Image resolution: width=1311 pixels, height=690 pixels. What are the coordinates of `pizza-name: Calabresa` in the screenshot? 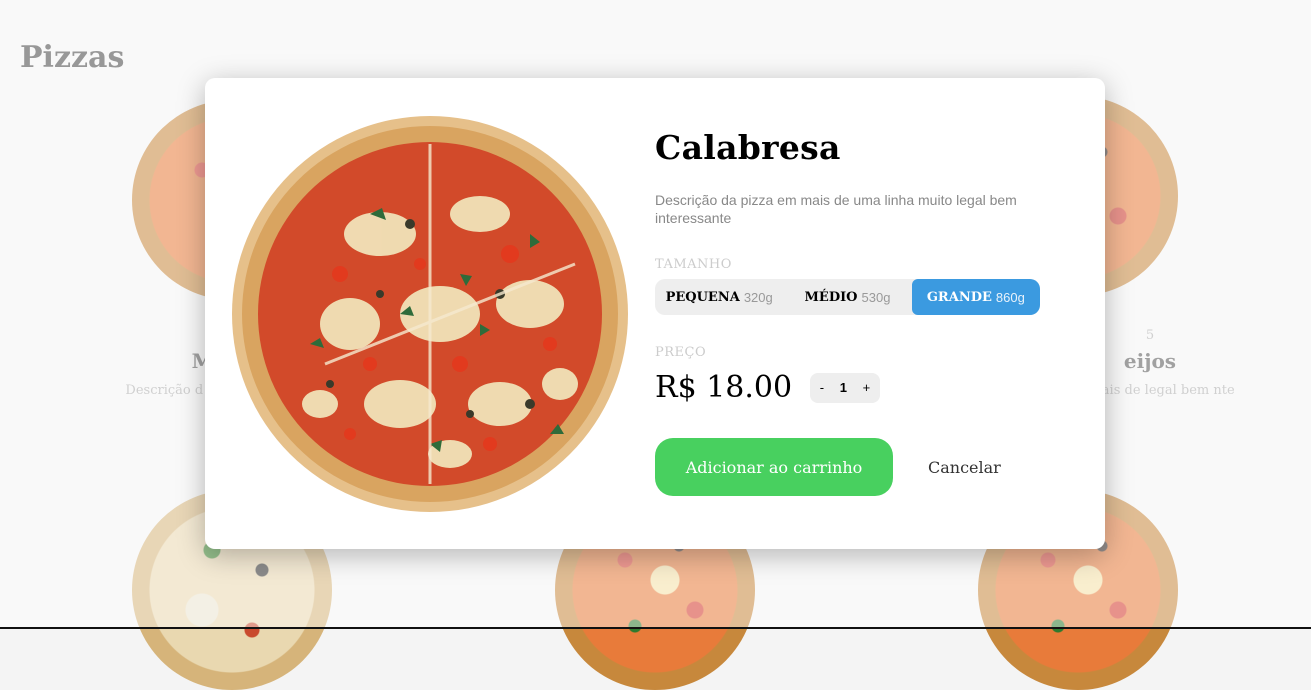 It's located at (748, 147).